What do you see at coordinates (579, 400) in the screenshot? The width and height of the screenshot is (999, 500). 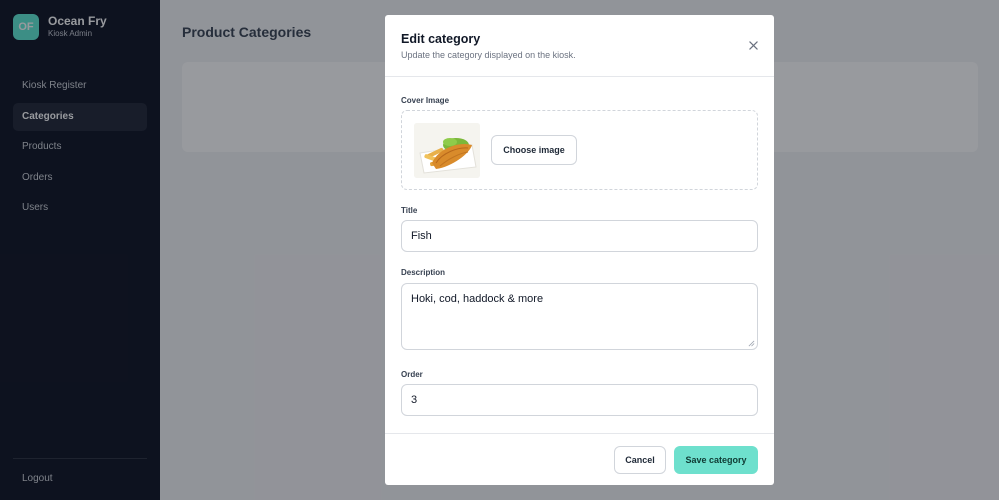 I see `order-input: 3` at bounding box center [579, 400].